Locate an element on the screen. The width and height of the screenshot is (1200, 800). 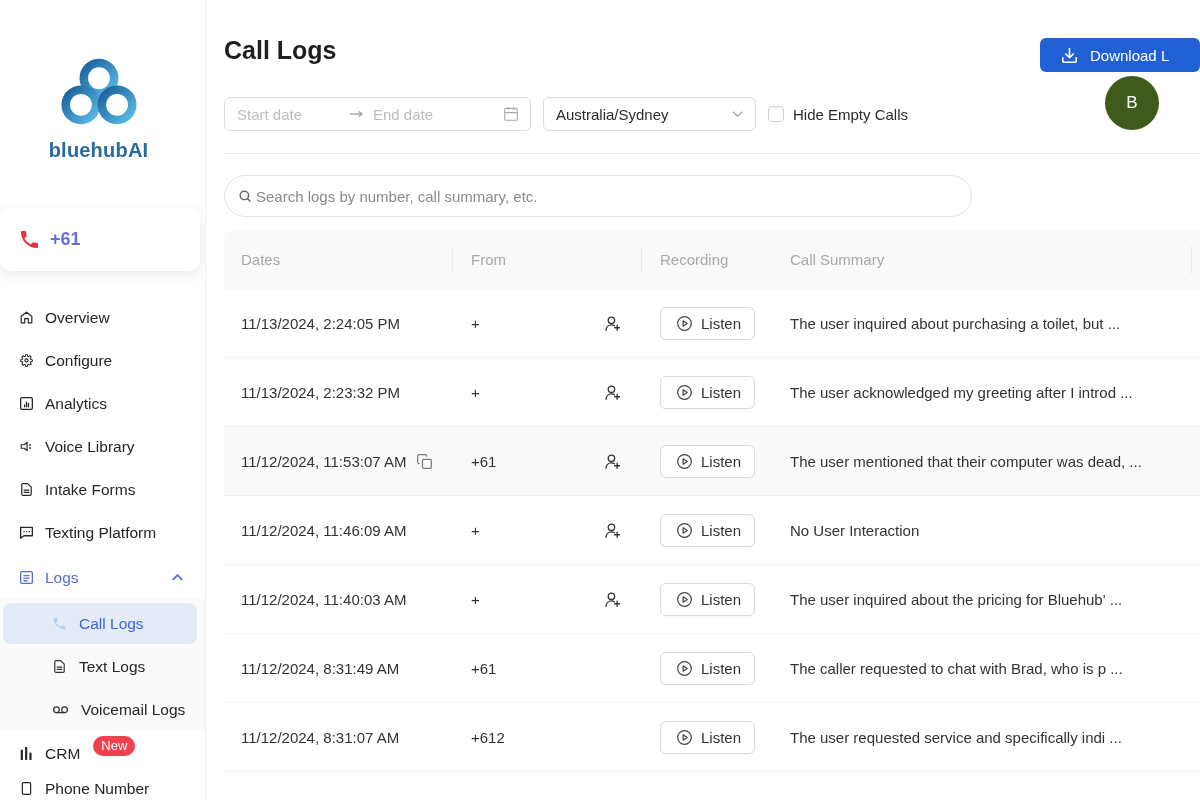
logo-text: bluehubAI is located at coordinates (98, 150).